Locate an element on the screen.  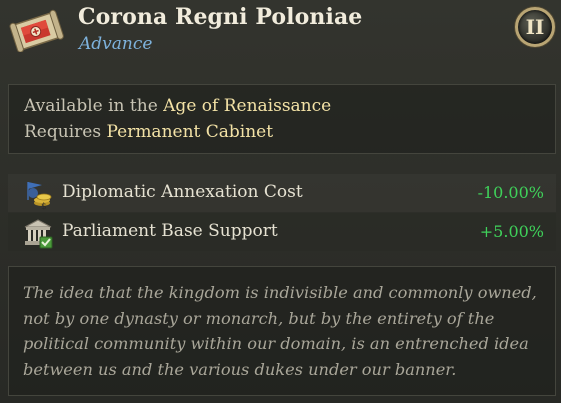
prerequisite-advance: Permanent Cabinet is located at coordinates (190, 132).